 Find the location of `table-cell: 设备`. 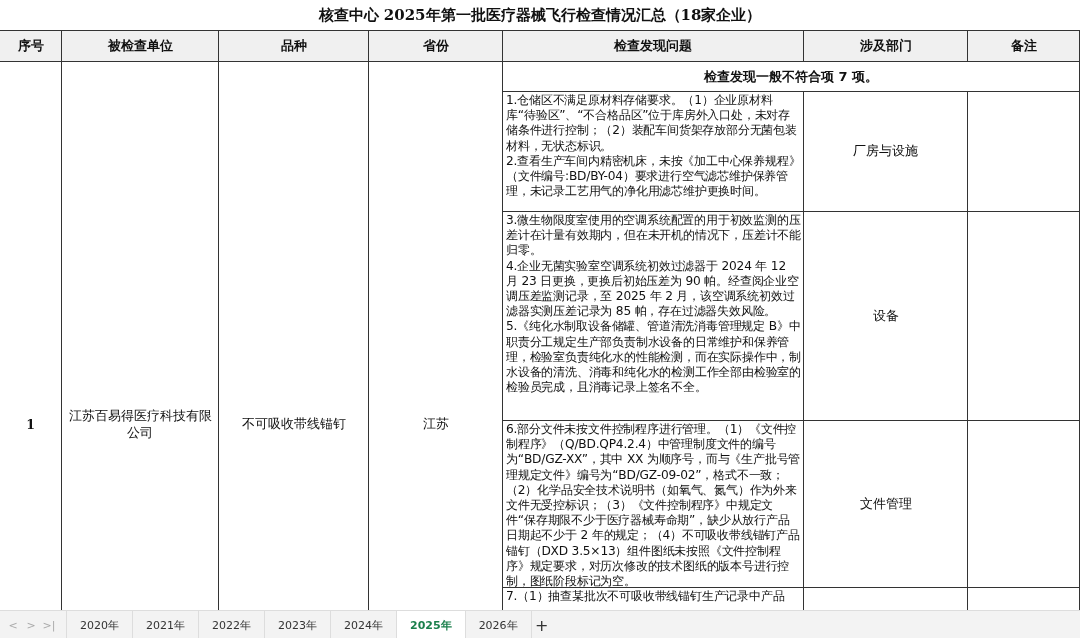

table-cell: 设备 is located at coordinates (886, 316).